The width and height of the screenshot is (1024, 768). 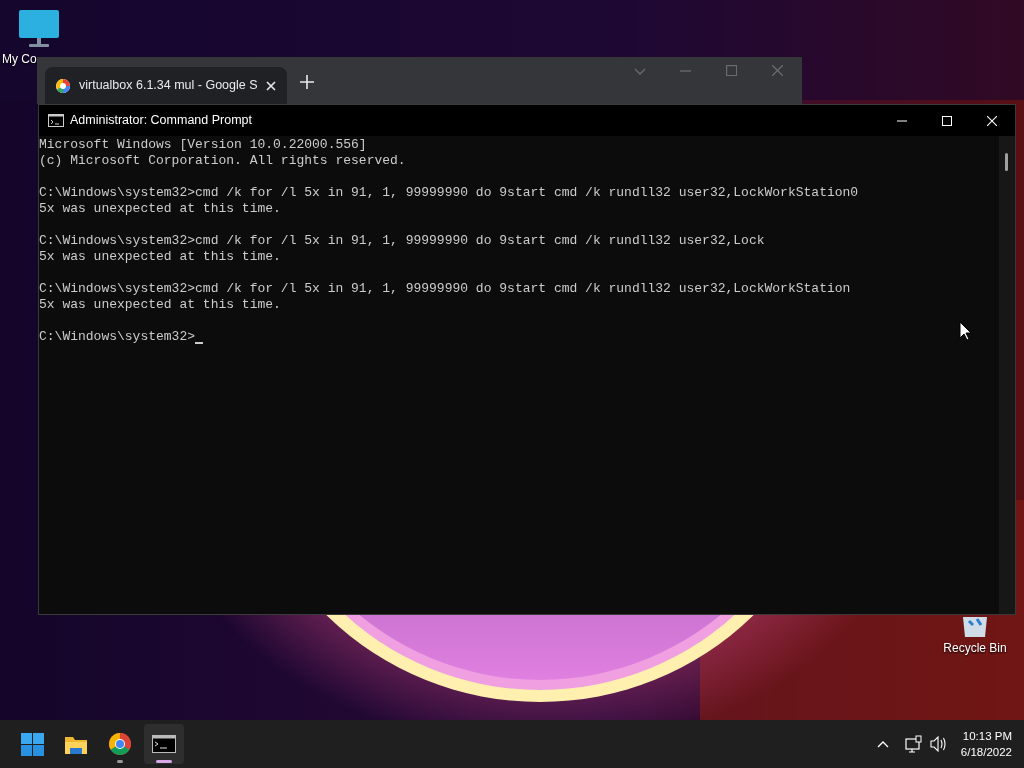 What do you see at coordinates (19, 59) in the screenshot?
I see `icon-label: My Co` at bounding box center [19, 59].